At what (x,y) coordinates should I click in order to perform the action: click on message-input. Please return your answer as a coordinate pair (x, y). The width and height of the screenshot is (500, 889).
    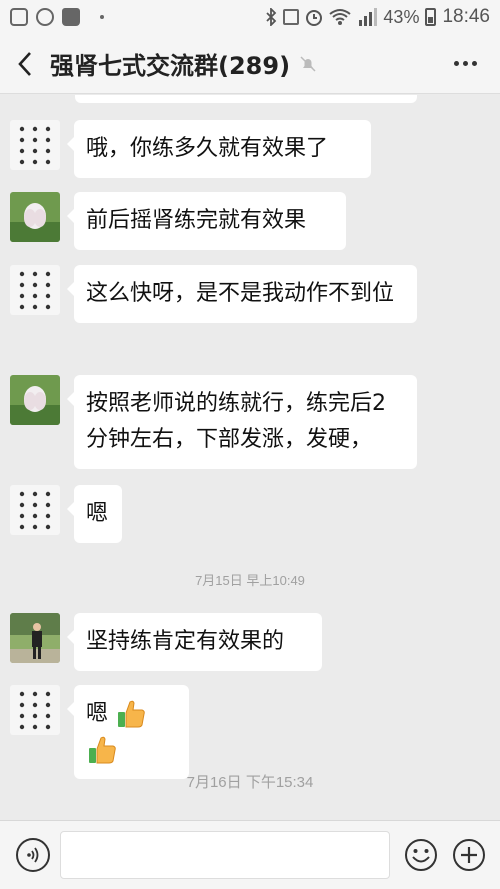
    Looking at the image, I should click on (225, 855).